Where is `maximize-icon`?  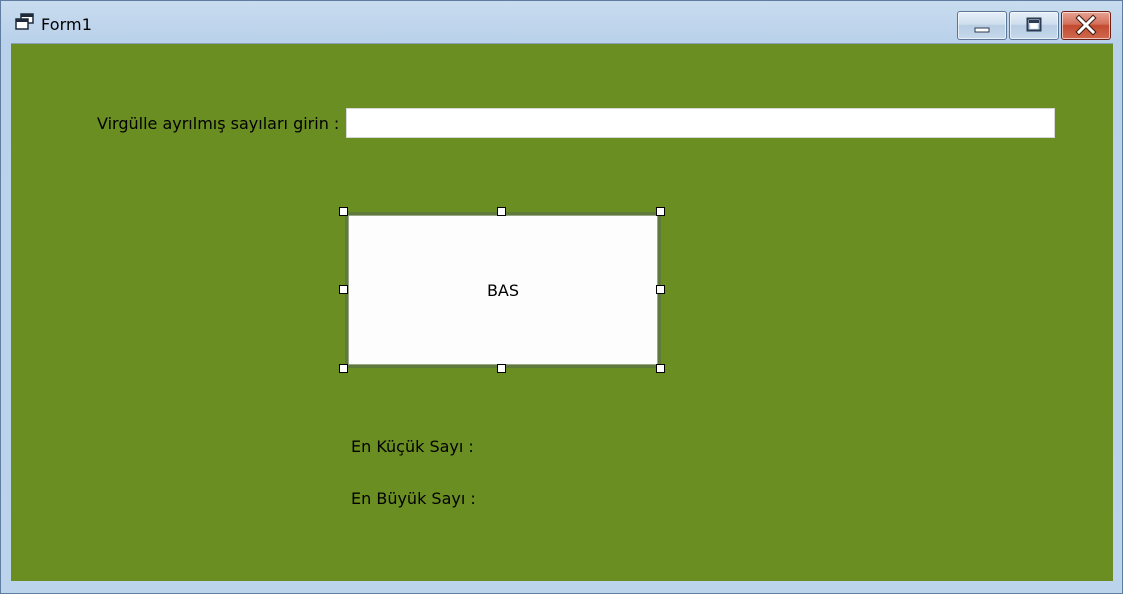 maximize-icon is located at coordinates (1034, 24).